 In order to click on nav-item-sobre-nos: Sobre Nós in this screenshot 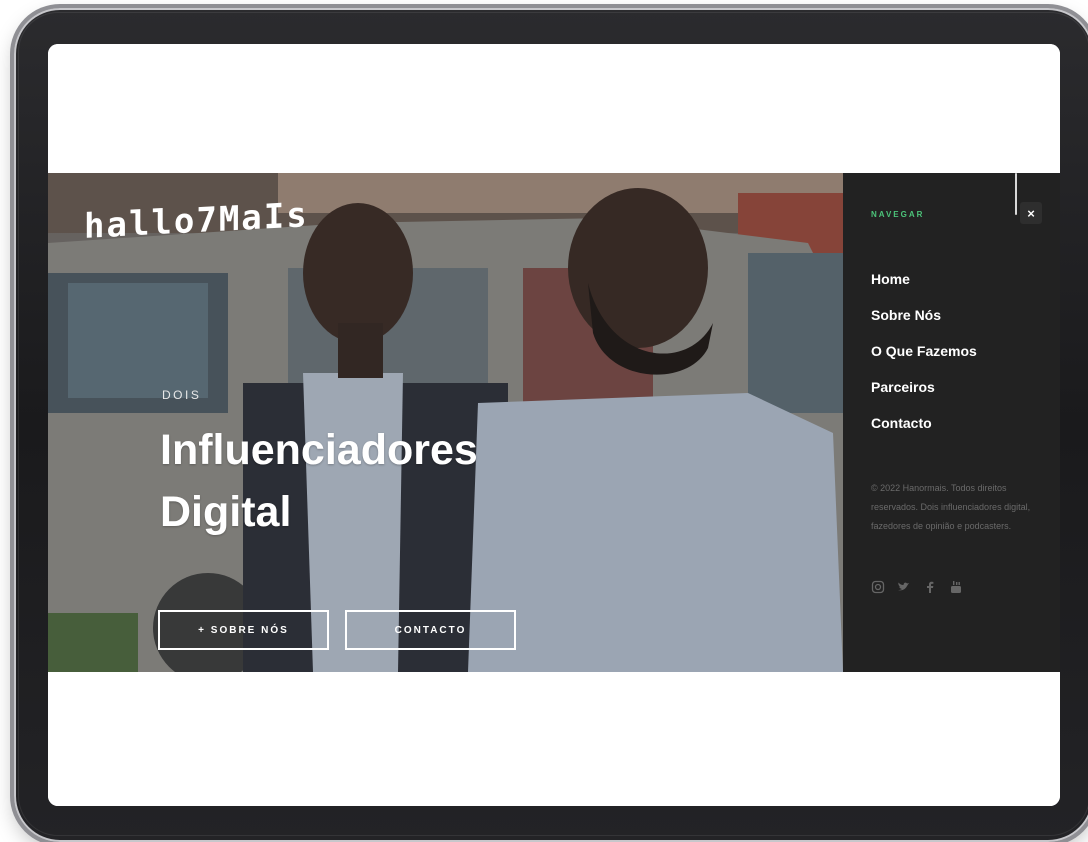, I will do `click(924, 319)`.